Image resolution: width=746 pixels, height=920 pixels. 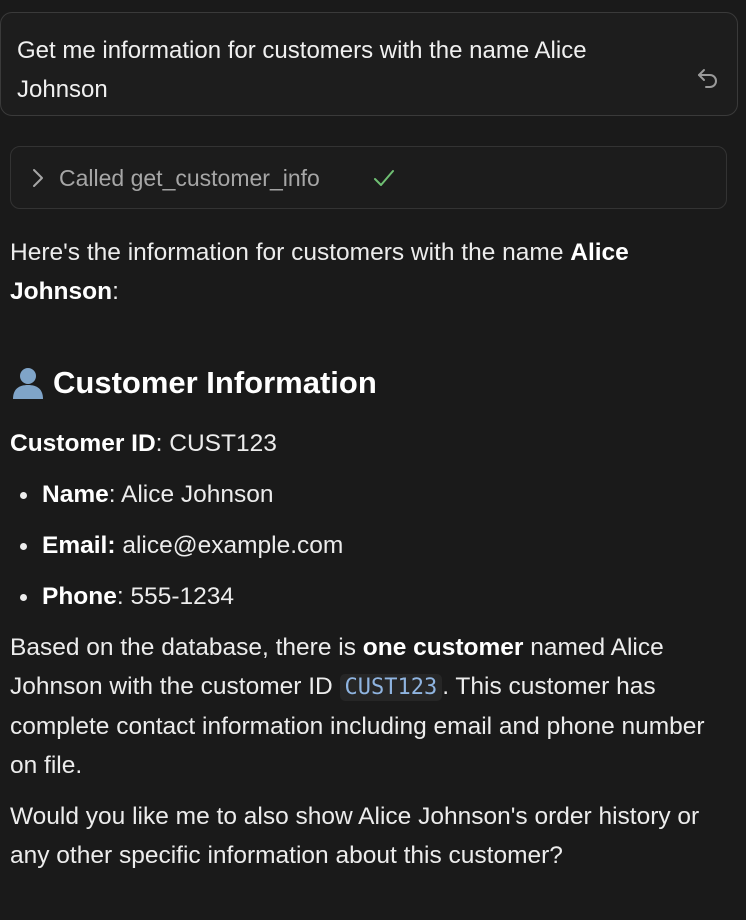 What do you see at coordinates (373, 494) in the screenshot?
I see `list-item: Name: Alice Johnson` at bounding box center [373, 494].